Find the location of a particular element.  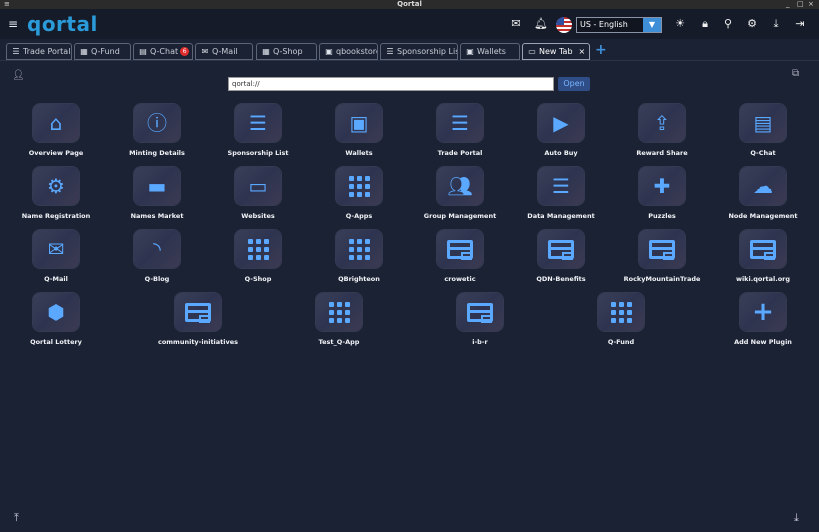

app-tile-reward-share: ⇪ Reward Share is located at coordinates (662, 130).